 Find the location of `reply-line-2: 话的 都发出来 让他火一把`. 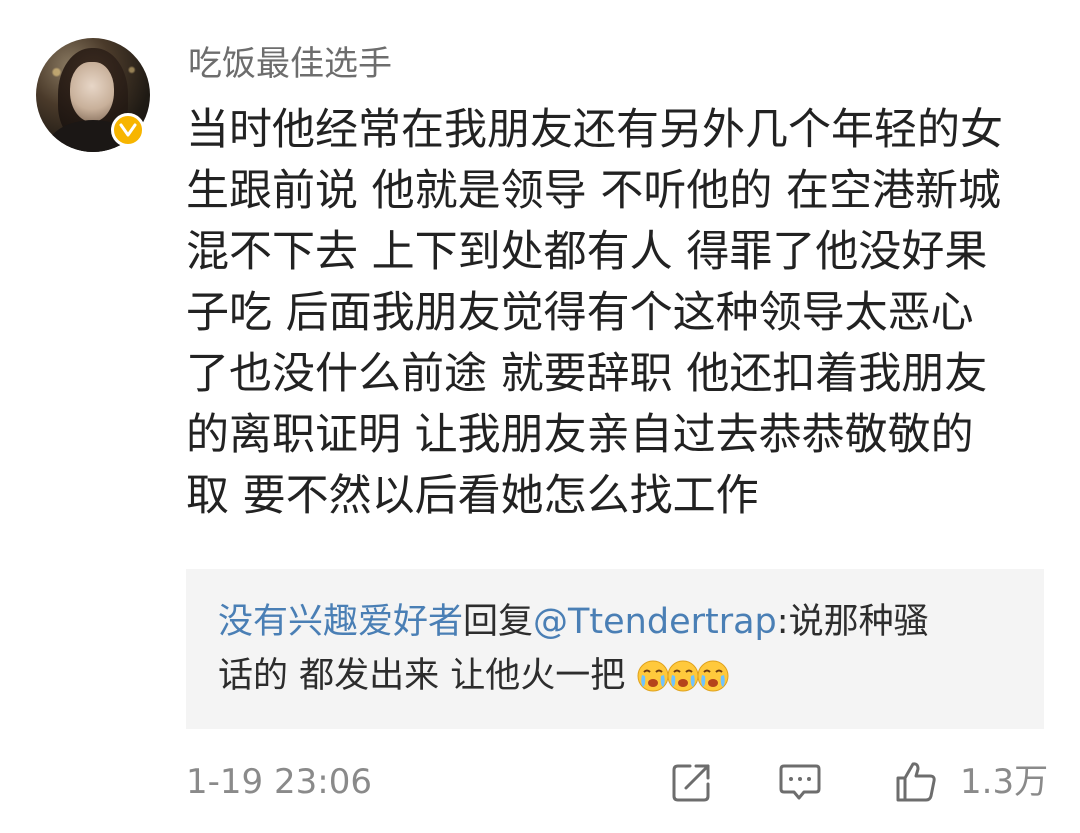

reply-line-2: 话的 都发出来 让他火一把 is located at coordinates (618, 676).